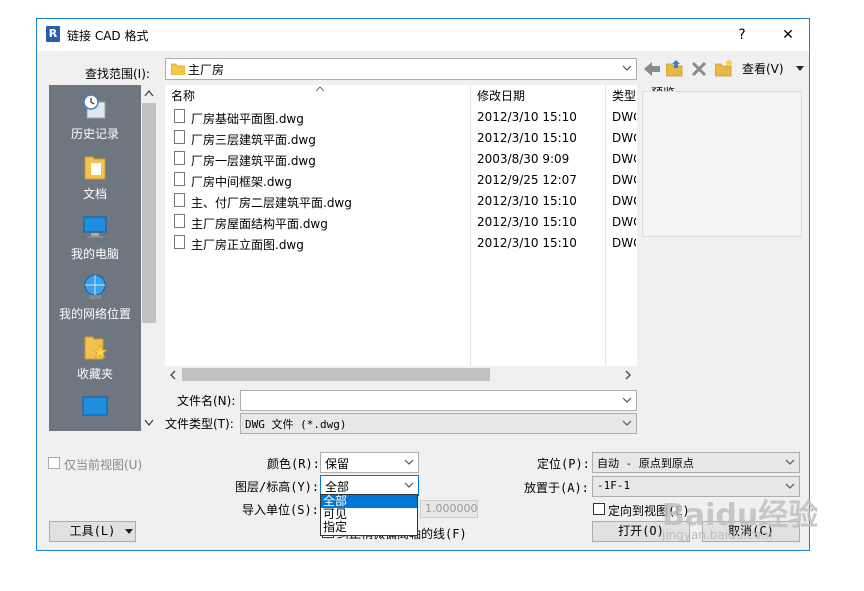 Image resolution: width=864 pixels, height=591 pixels. I want to click on positioning-select: 自动 - 原点到原点, so click(696, 462).